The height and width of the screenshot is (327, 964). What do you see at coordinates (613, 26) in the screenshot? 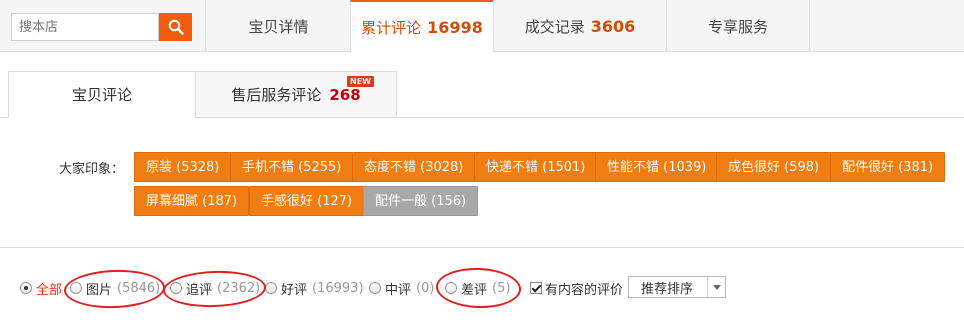
I see `tab-count: 3606` at bounding box center [613, 26].